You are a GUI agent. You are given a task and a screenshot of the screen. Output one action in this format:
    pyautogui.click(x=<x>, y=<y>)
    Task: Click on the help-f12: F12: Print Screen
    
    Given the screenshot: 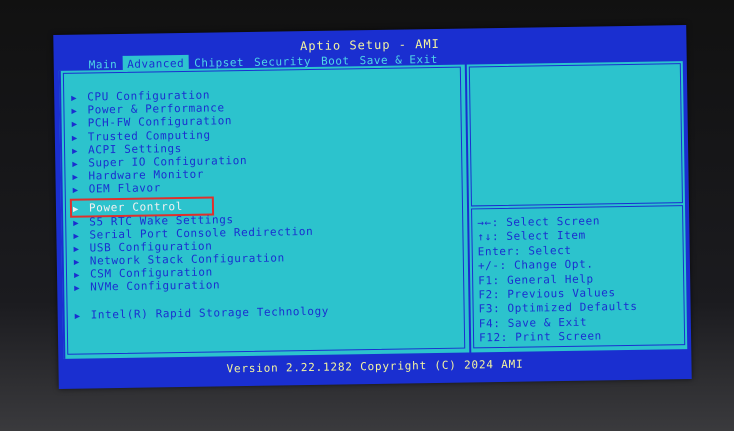 What is the action you would take?
    pyautogui.click(x=540, y=337)
    